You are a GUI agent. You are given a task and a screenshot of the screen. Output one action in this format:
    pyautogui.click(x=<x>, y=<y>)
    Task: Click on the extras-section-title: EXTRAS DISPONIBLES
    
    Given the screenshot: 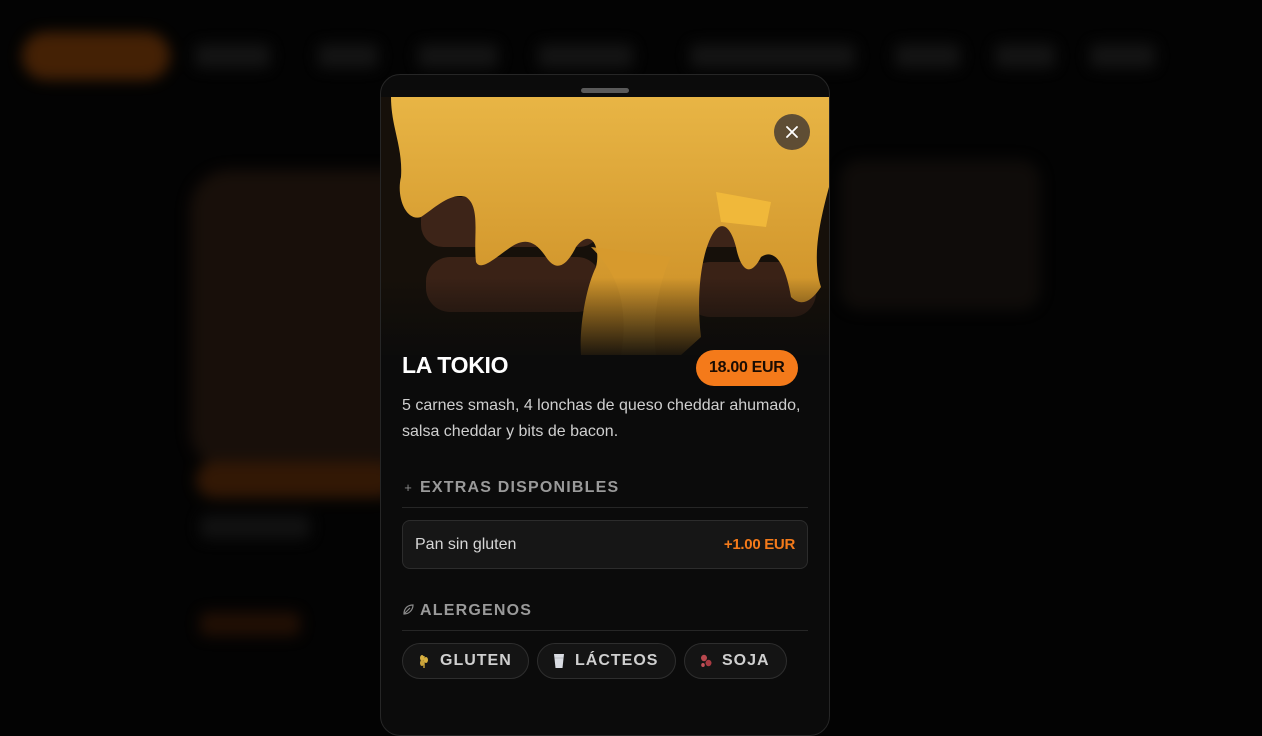 What is the action you would take?
    pyautogui.click(x=520, y=487)
    